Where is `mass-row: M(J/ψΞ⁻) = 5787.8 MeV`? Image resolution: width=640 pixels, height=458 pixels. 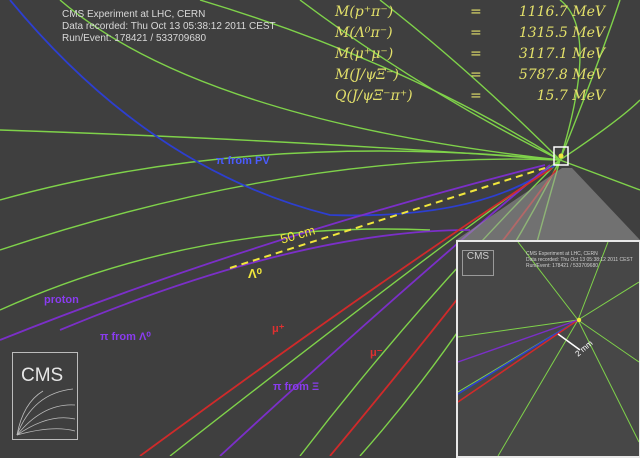
mass-row: M(J/ψΞ⁻) = 5787.8 MeV is located at coordinates (470, 75).